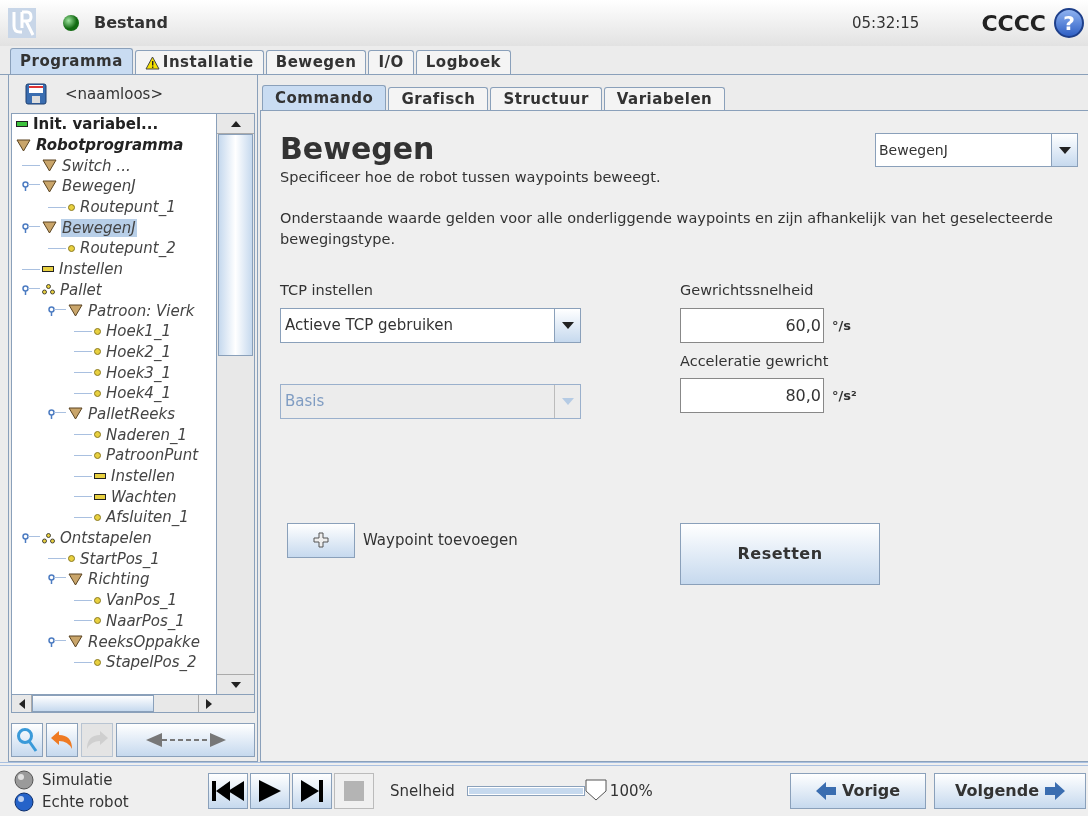  I want to click on tree-item: Pallet, so click(81, 289).